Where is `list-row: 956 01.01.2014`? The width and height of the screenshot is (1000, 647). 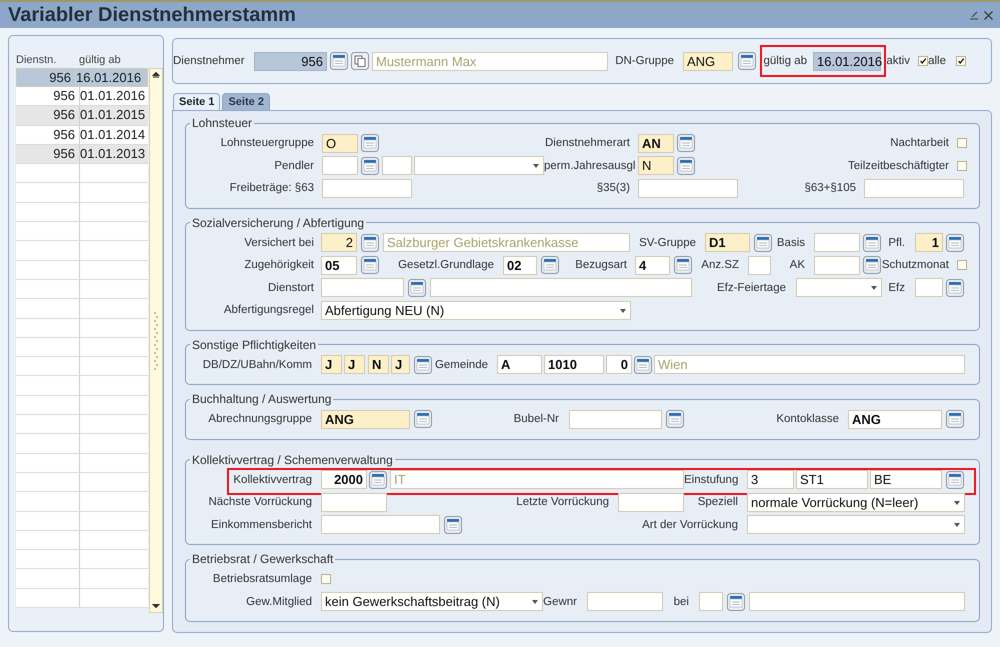
list-row: 956 01.01.2014 is located at coordinates (82, 135).